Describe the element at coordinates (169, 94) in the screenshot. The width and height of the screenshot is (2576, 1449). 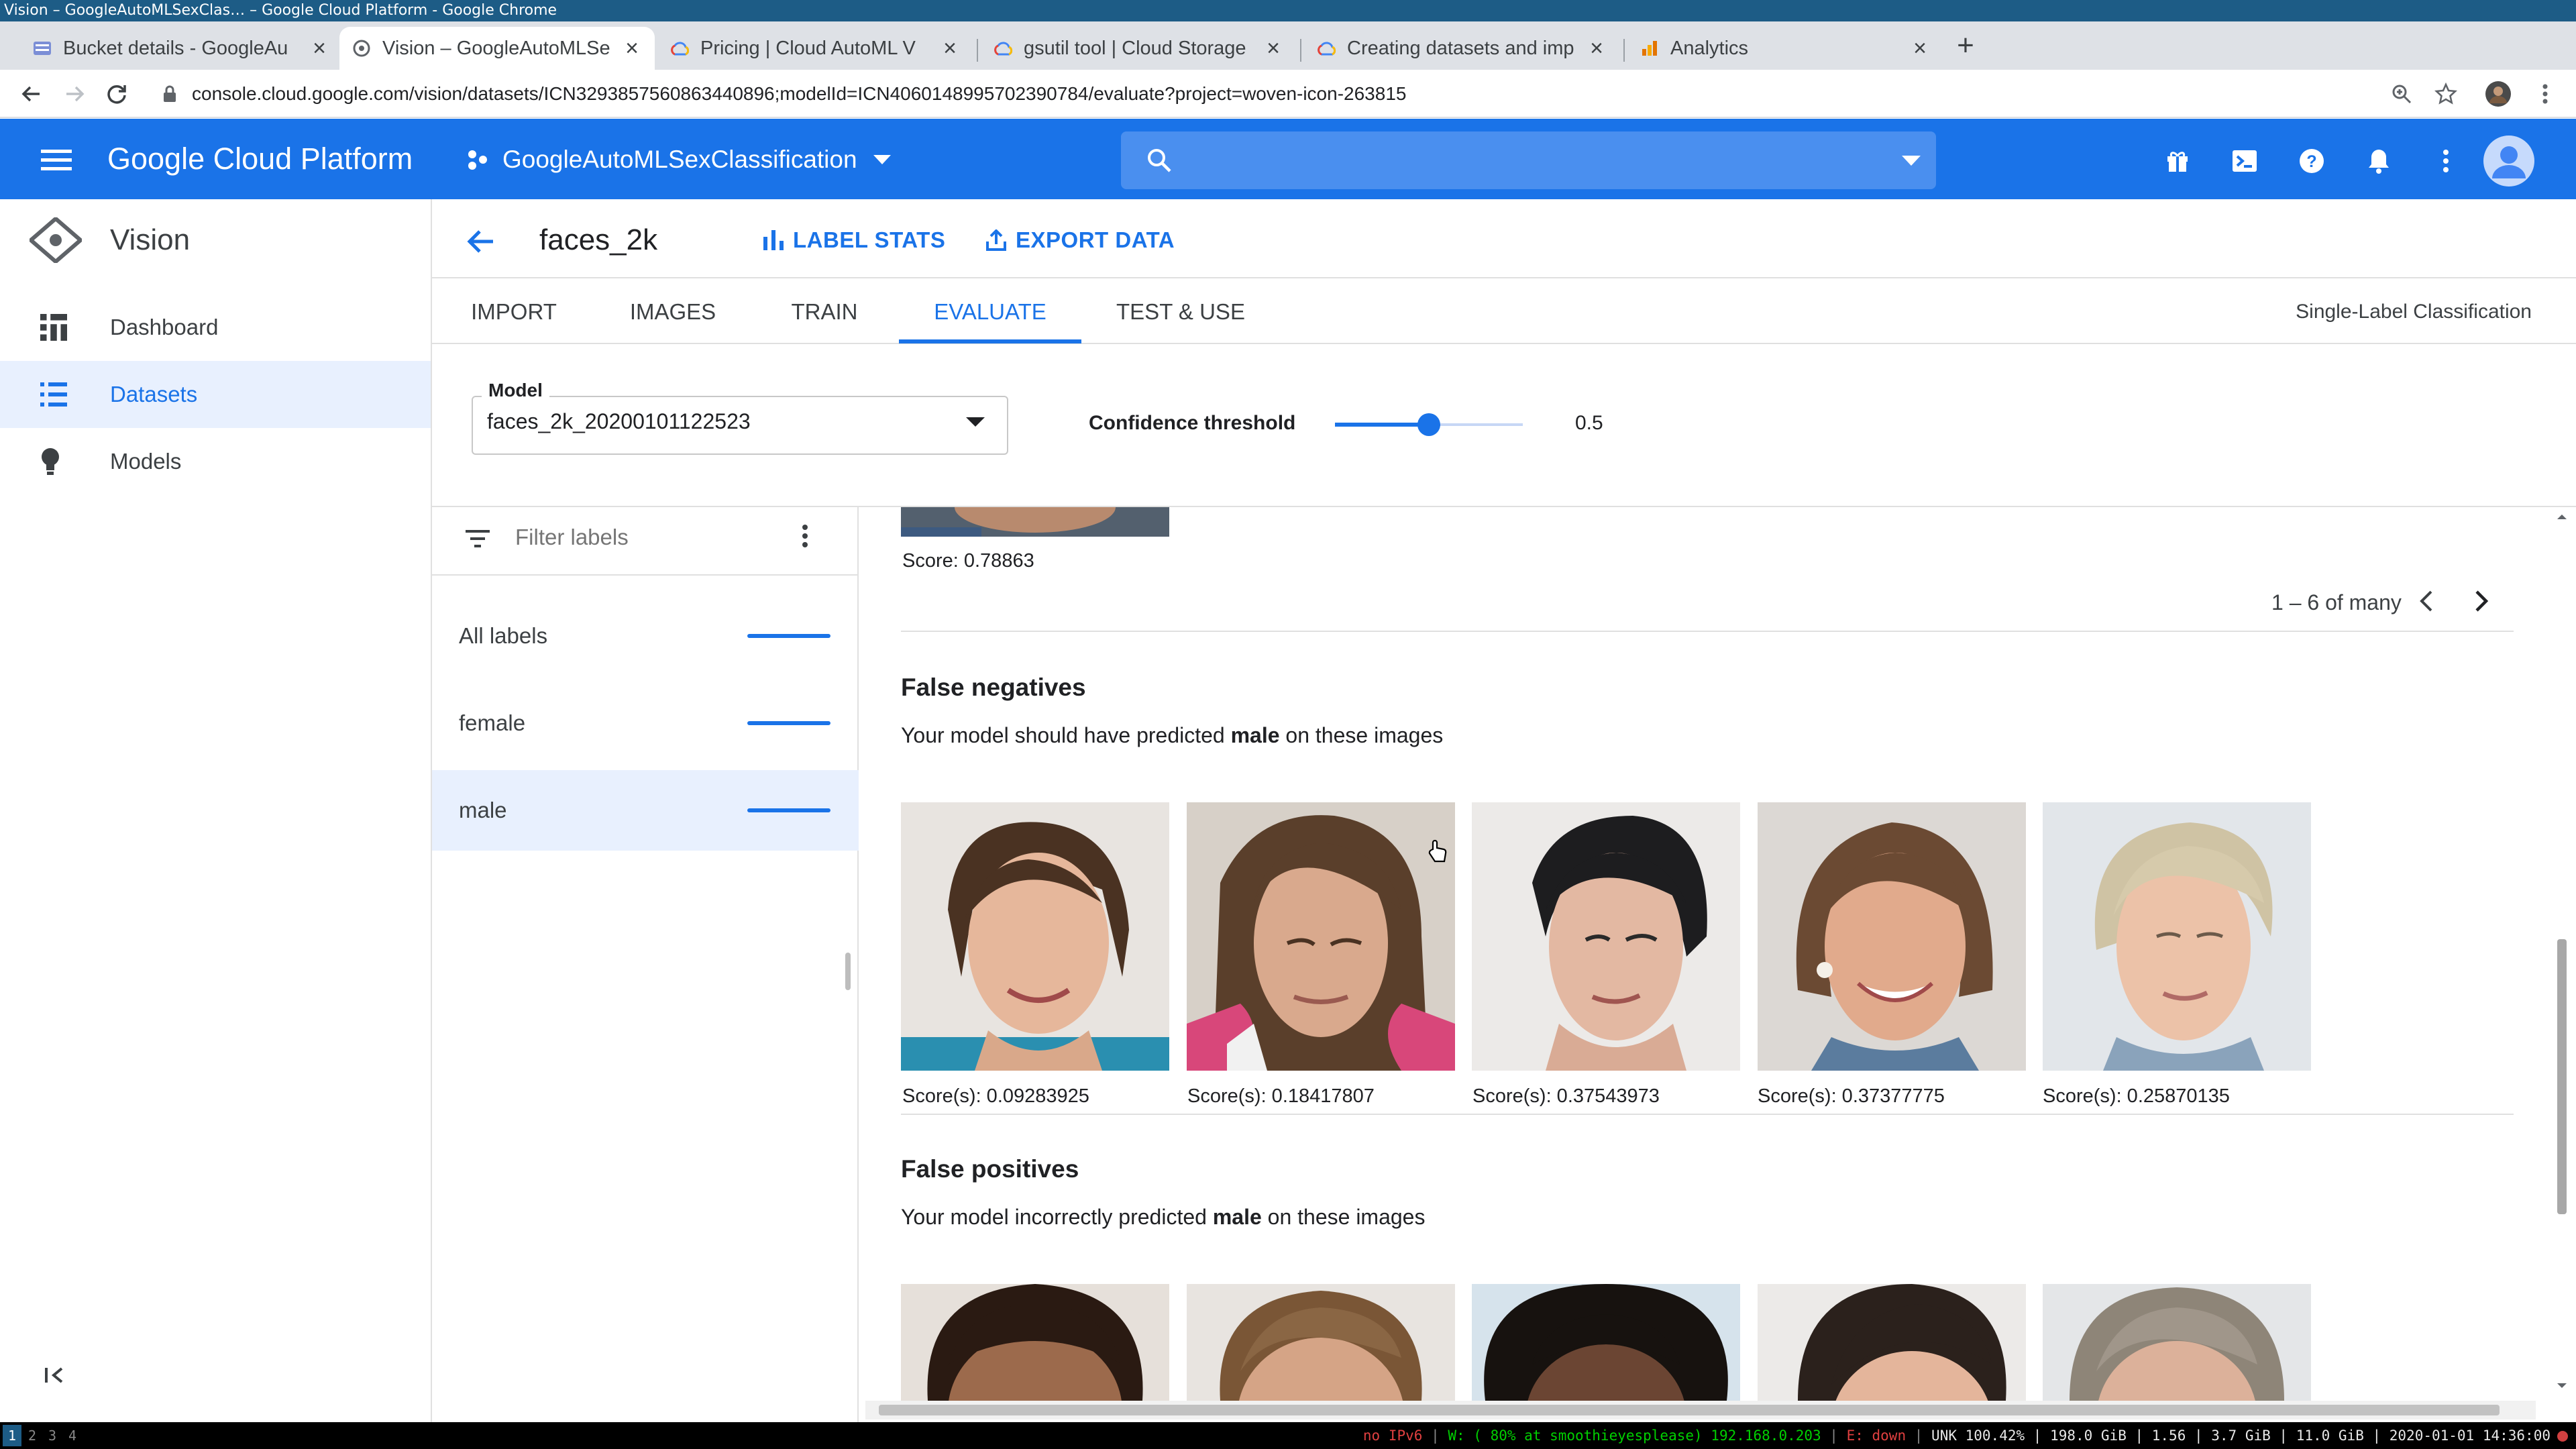
I see `lock-icon` at that location.